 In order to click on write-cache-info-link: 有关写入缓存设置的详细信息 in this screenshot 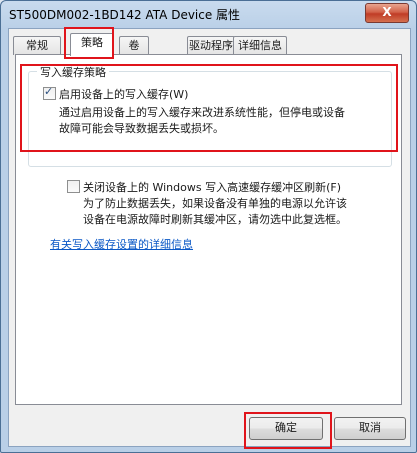, I will do `click(121, 244)`.